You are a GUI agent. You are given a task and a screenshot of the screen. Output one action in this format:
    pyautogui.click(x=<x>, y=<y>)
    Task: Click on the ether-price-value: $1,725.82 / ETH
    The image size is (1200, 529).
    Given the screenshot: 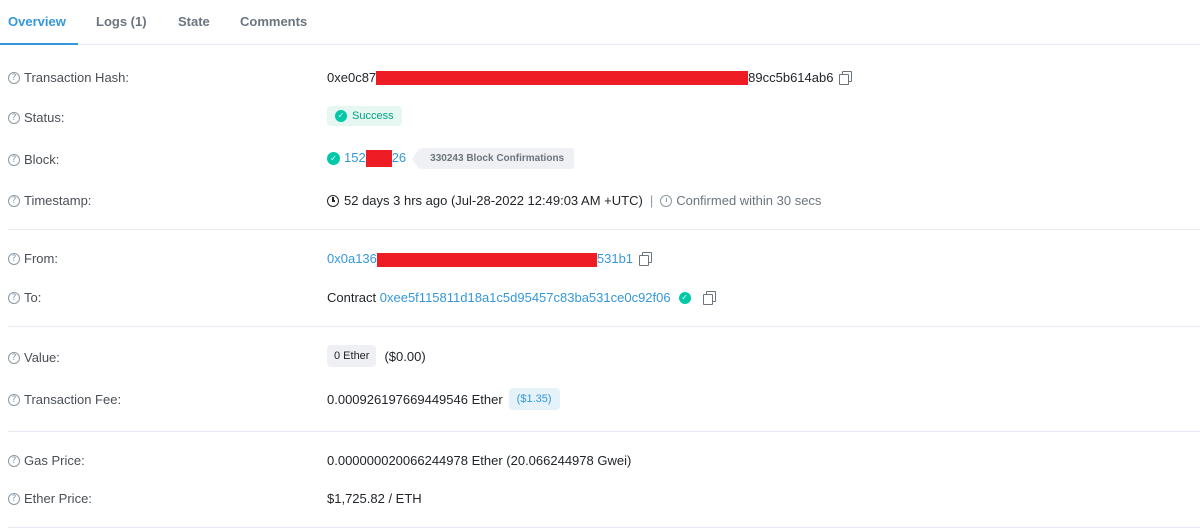 What is the action you would take?
    pyautogui.click(x=374, y=498)
    